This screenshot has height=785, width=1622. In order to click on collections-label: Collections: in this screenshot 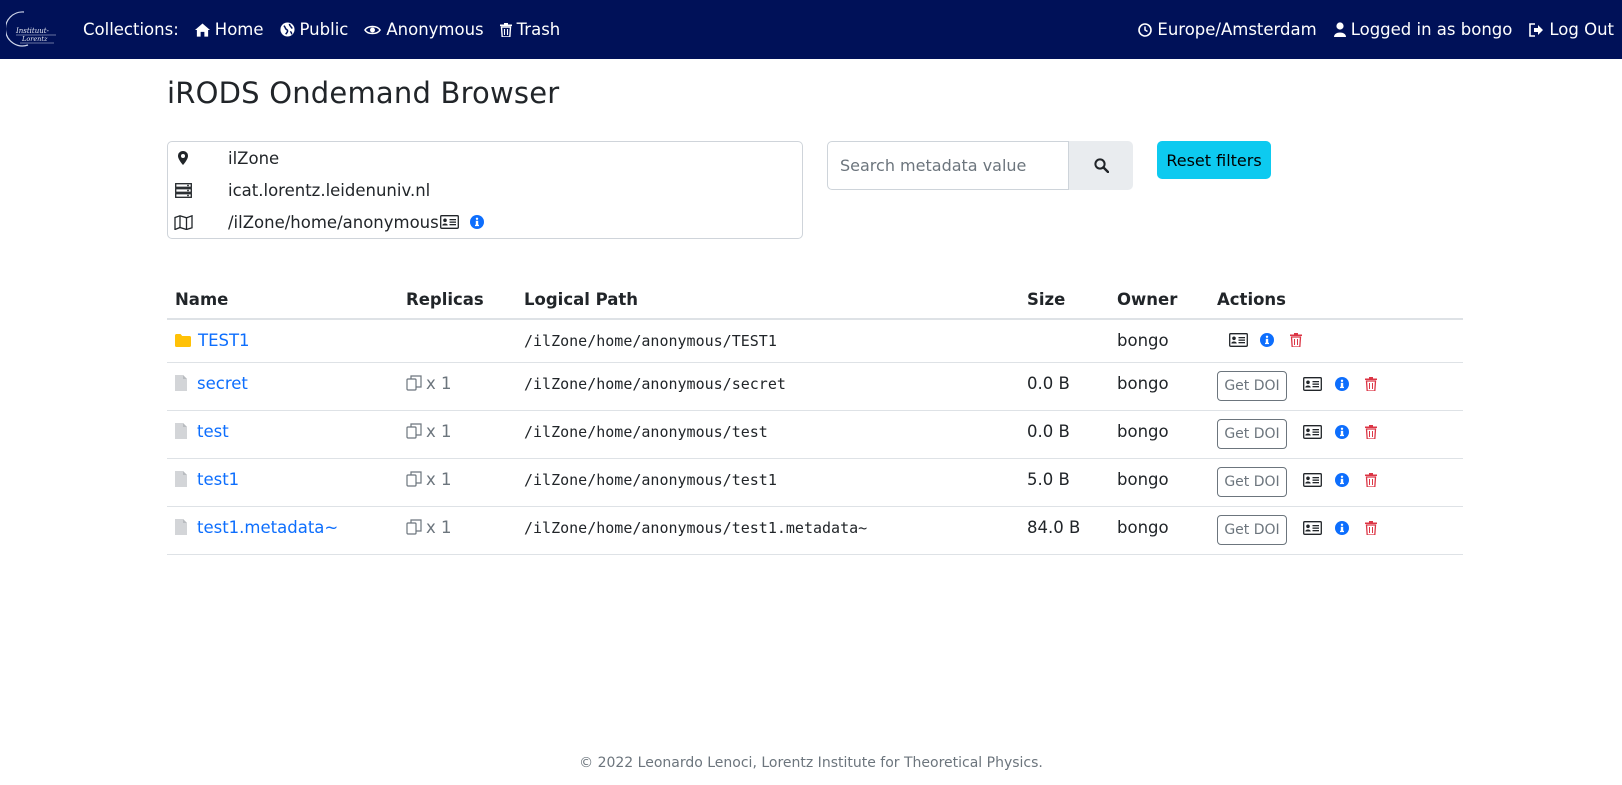, I will do `click(131, 29)`.